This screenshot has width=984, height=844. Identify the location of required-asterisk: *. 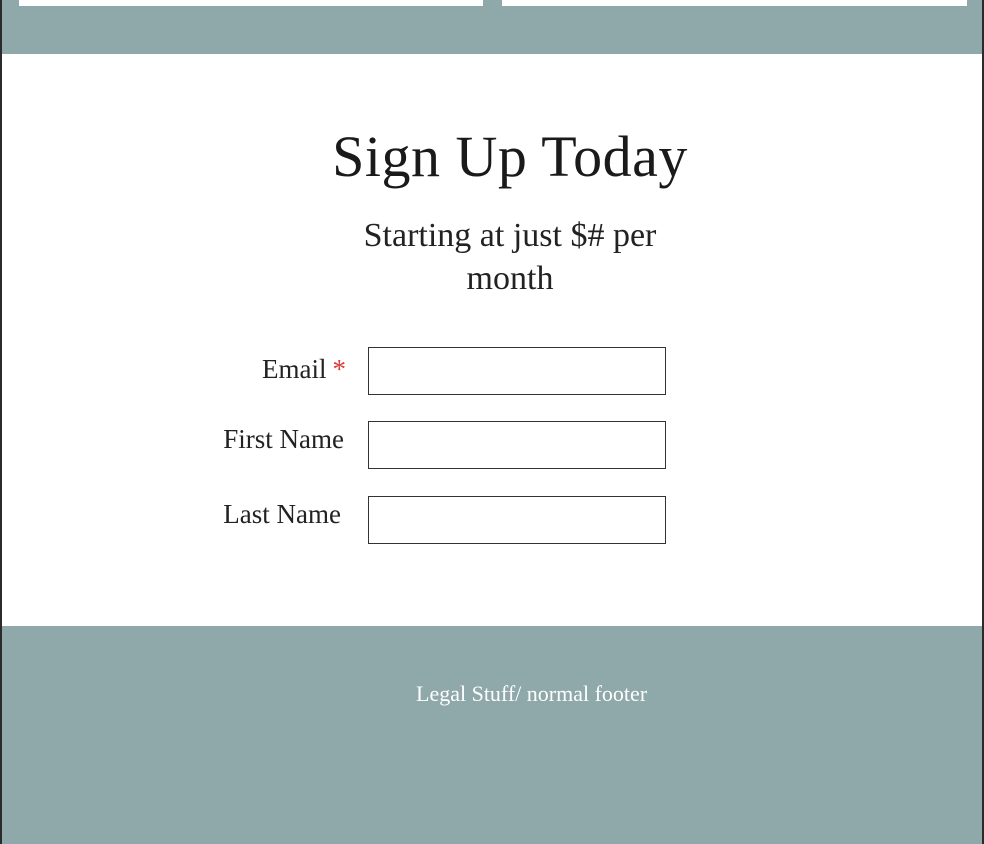
(339, 369).